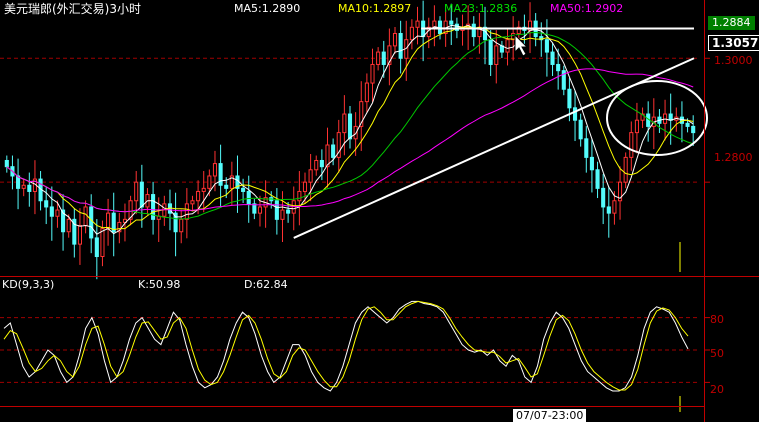 This screenshot has height=422, width=759. Describe the element at coordinates (267, 8) in the screenshot. I see `ma5-value: MA5:1.2890` at that location.